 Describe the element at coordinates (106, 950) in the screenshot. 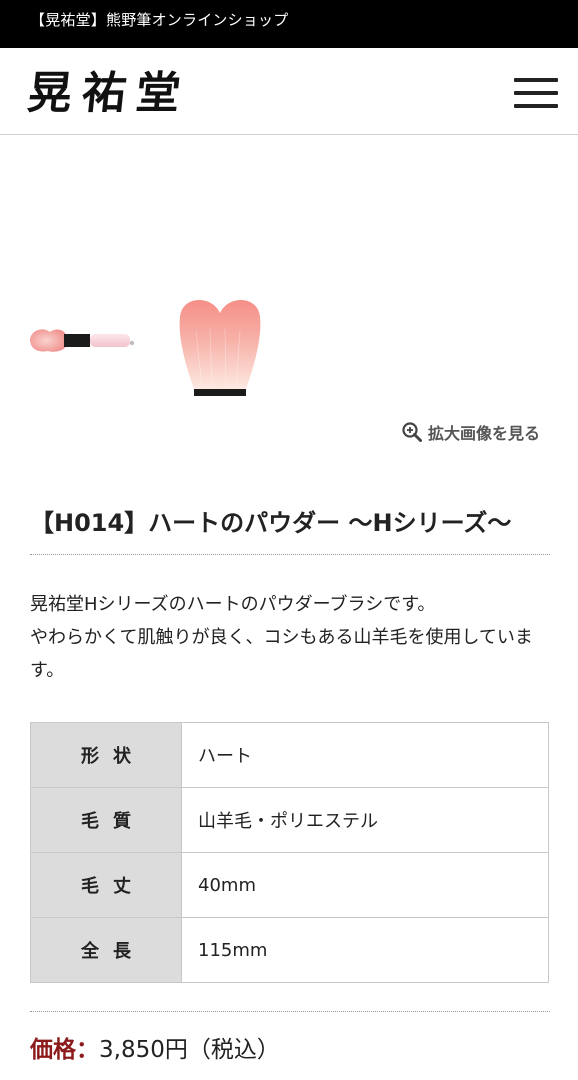

I see `spec-key: 全長` at that location.